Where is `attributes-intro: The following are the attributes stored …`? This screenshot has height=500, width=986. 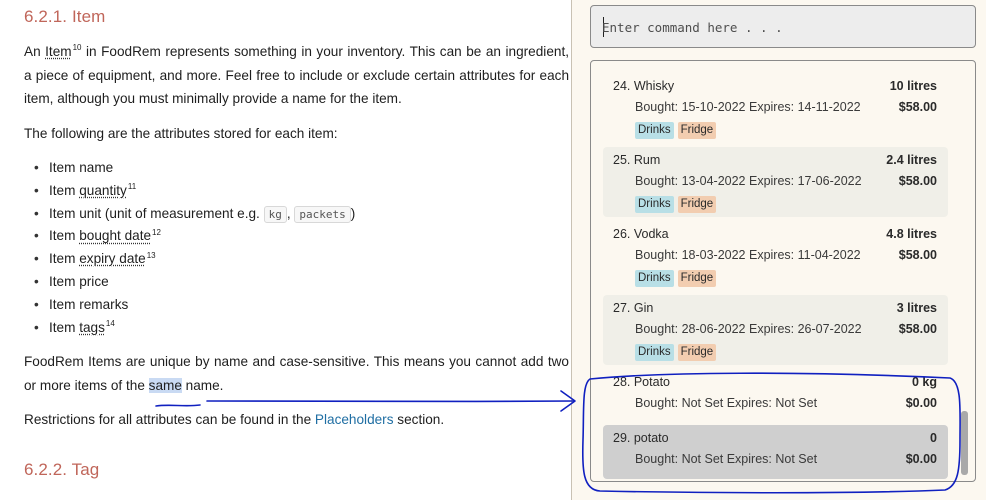
attributes-intro: The following are the attributes stored … is located at coordinates (181, 133).